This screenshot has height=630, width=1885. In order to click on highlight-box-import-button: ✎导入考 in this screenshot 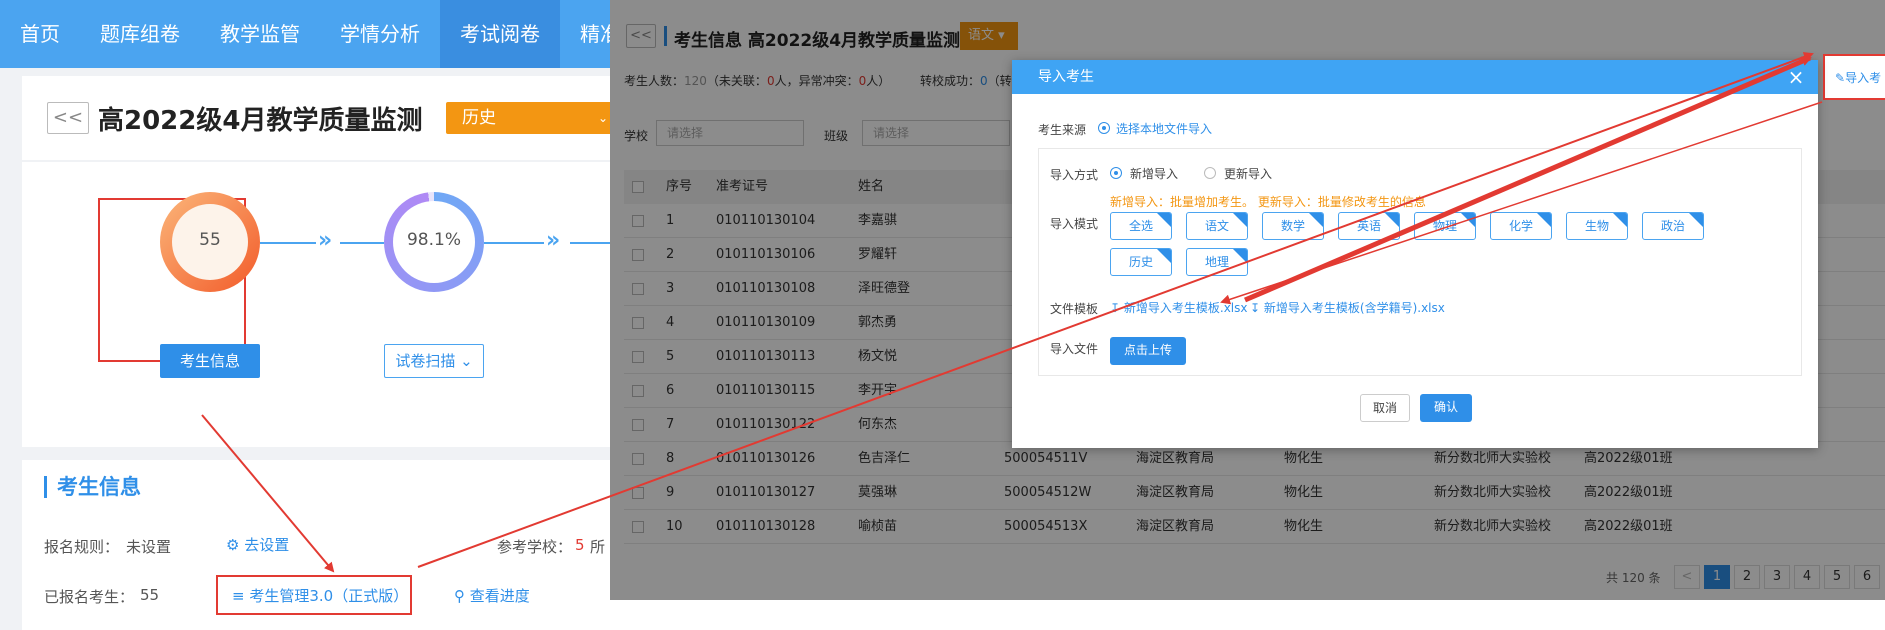, I will do `click(1854, 77)`.